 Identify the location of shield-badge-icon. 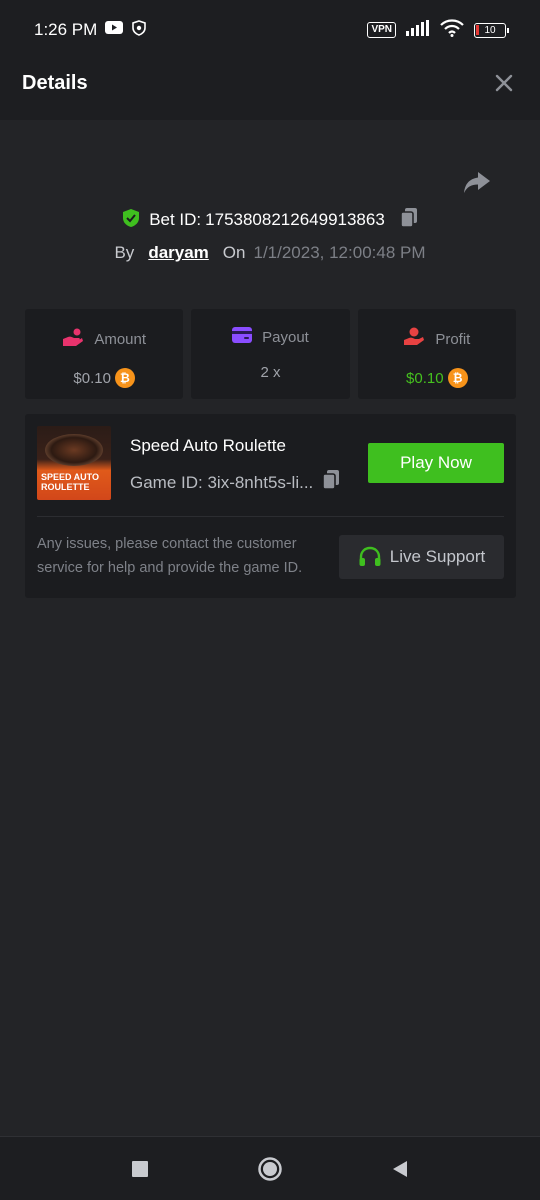
(139, 30).